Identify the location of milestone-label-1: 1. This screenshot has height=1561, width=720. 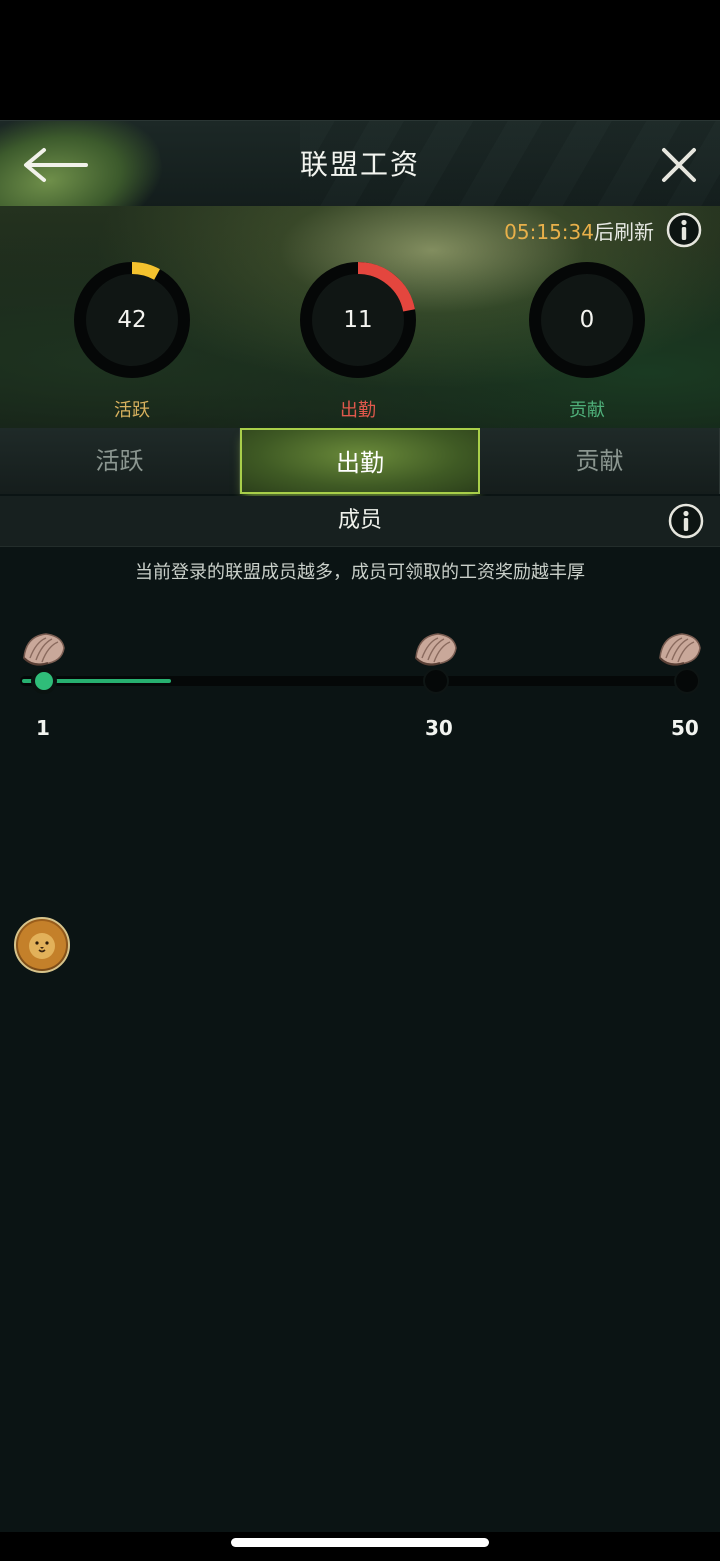
(43, 728).